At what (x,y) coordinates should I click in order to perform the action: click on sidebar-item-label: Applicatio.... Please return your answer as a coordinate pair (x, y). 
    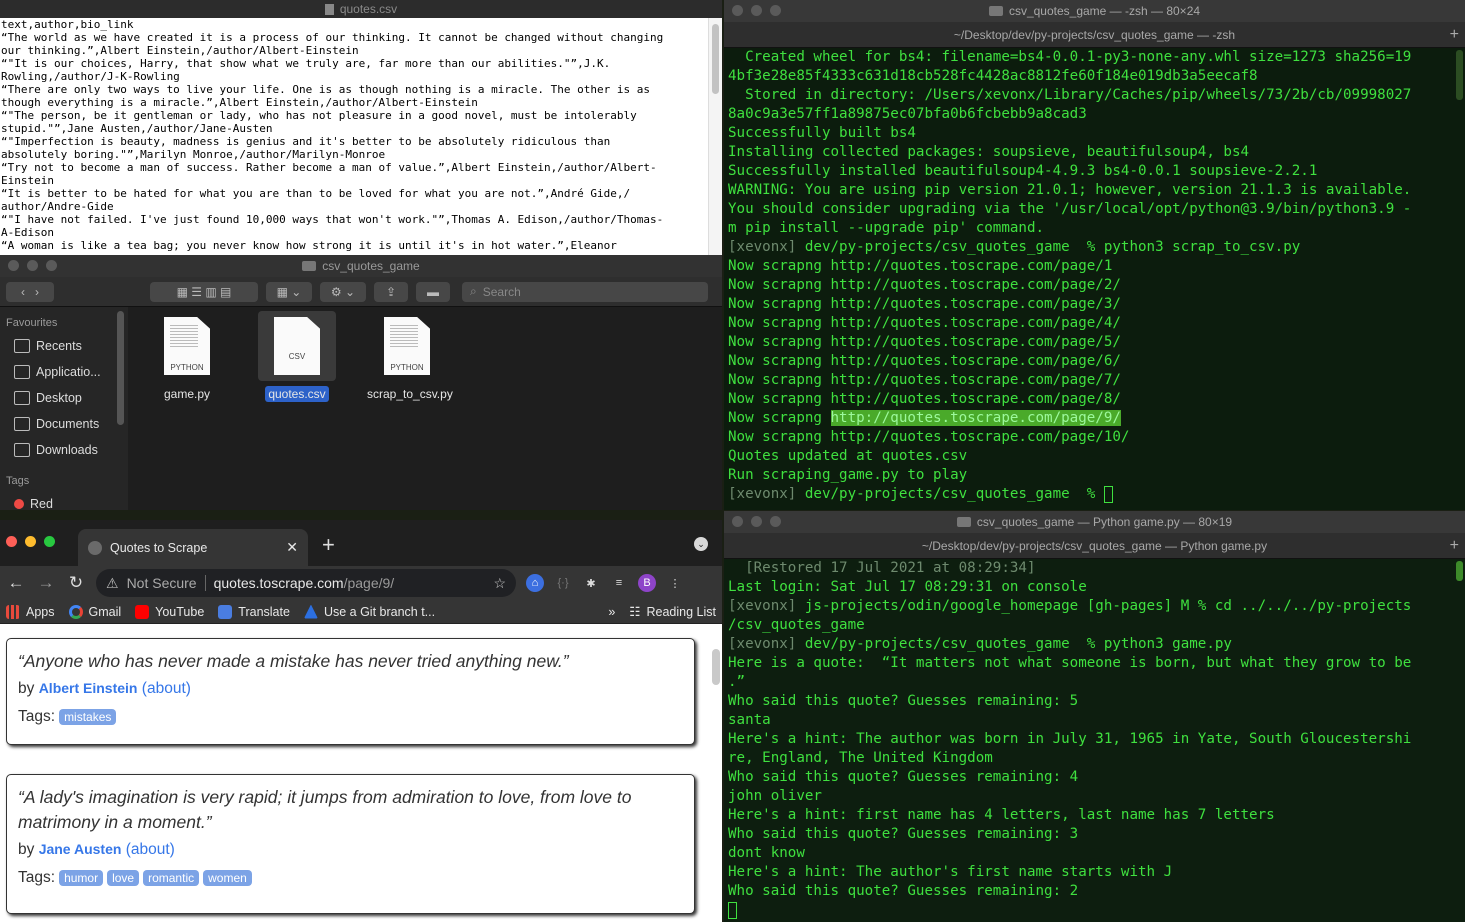
    Looking at the image, I should click on (68, 372).